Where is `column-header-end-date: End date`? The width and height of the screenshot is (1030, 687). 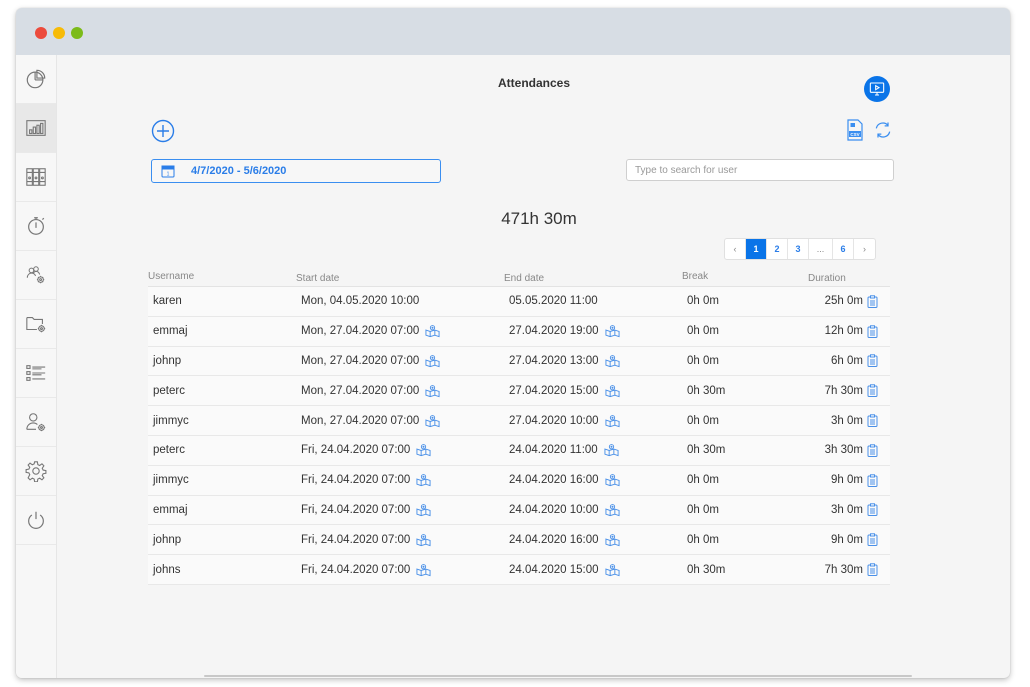 column-header-end-date: End date is located at coordinates (593, 278).